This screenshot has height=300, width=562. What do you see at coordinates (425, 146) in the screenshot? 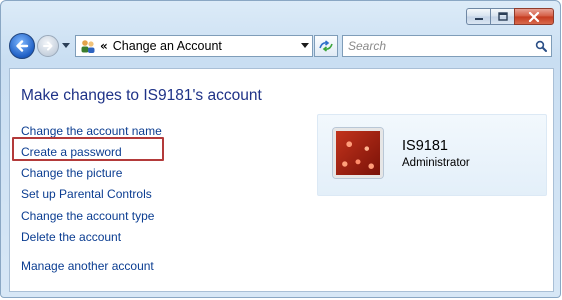
I see `account-name: IS9181` at bounding box center [425, 146].